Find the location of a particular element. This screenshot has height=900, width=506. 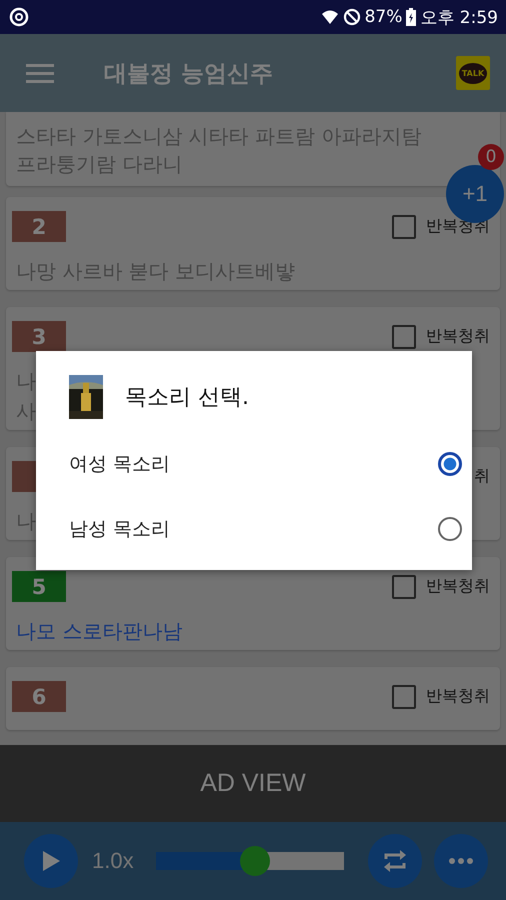

battery-percent: 87% is located at coordinates (383, 17).